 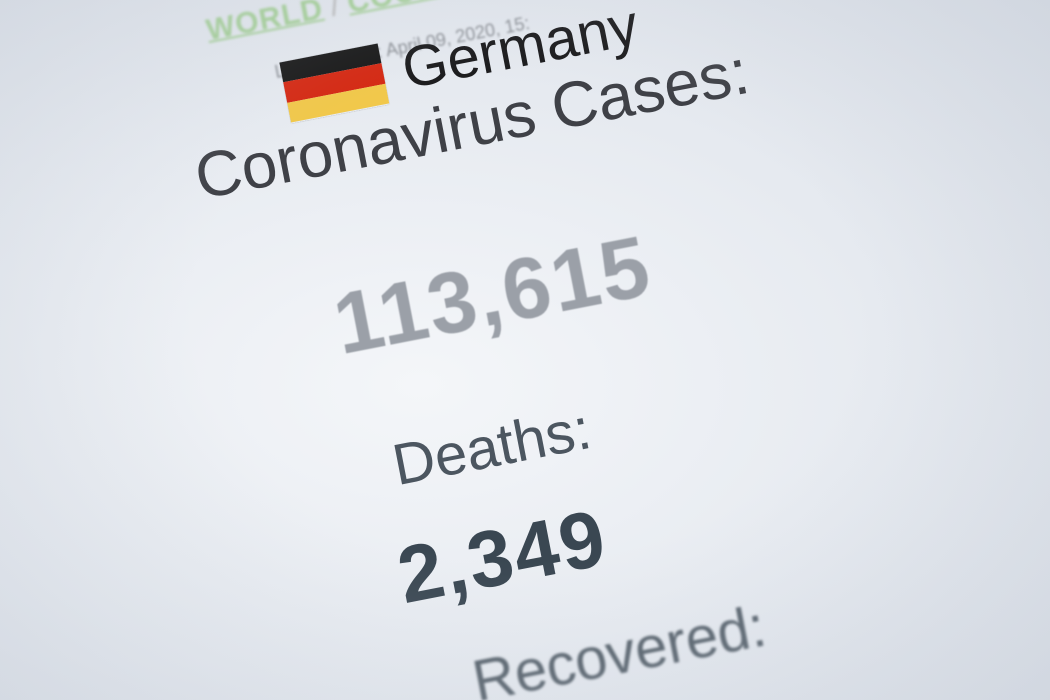 What do you see at coordinates (502, 556) in the screenshot?
I see `deaths-value: 2,349` at bounding box center [502, 556].